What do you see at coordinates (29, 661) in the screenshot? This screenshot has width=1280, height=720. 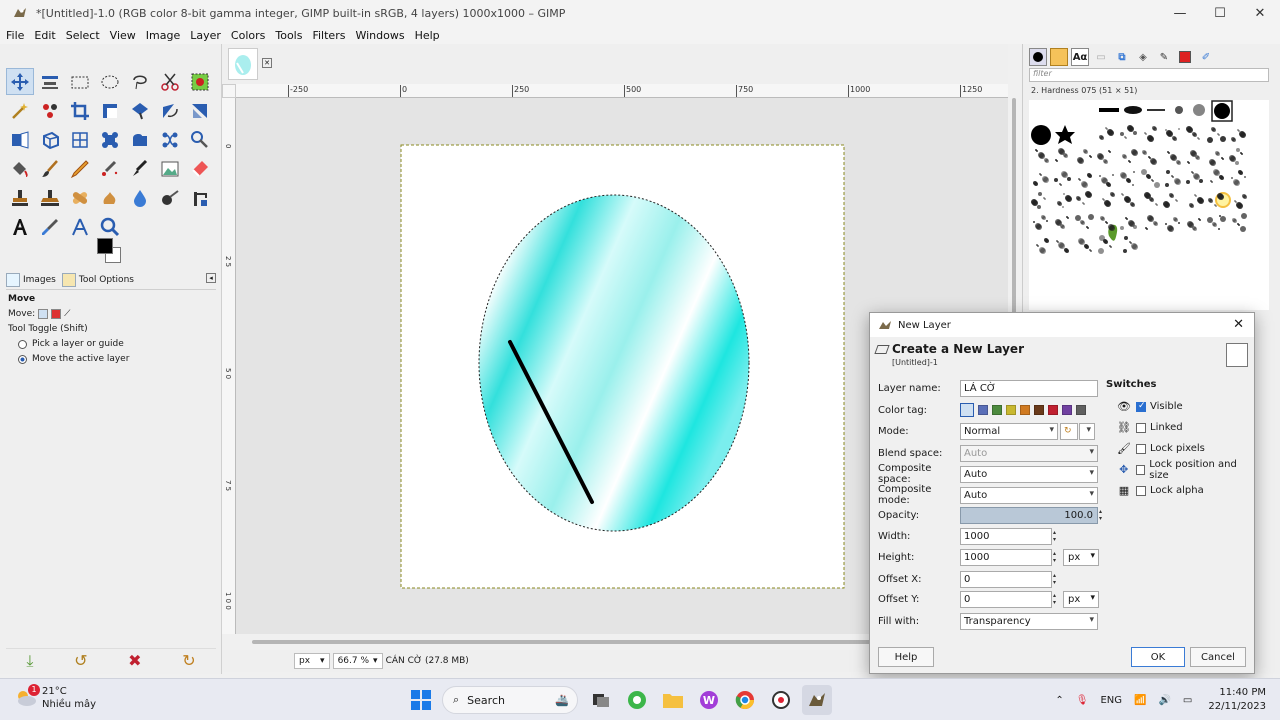 I see `save-options-icon: ⤓` at bounding box center [29, 661].